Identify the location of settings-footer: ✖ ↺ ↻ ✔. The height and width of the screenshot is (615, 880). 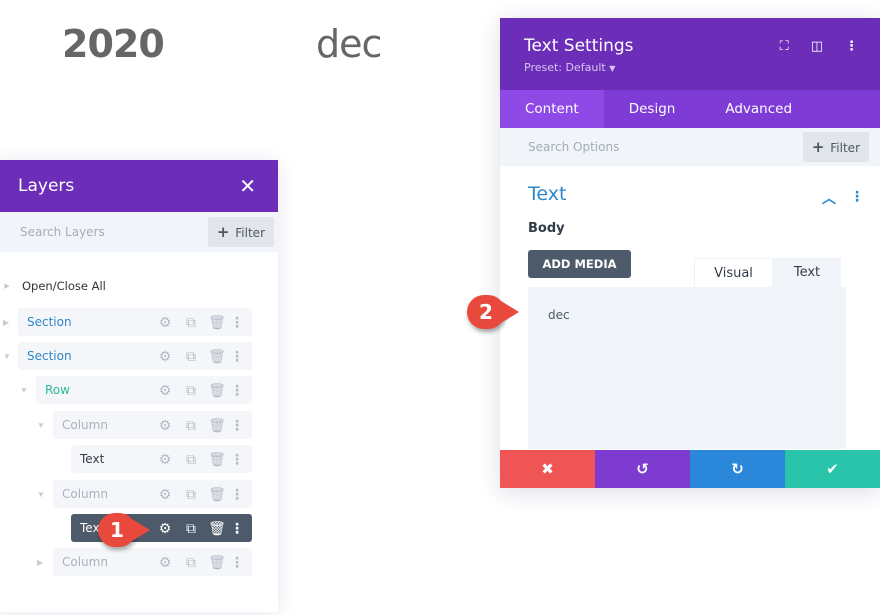
(690, 469).